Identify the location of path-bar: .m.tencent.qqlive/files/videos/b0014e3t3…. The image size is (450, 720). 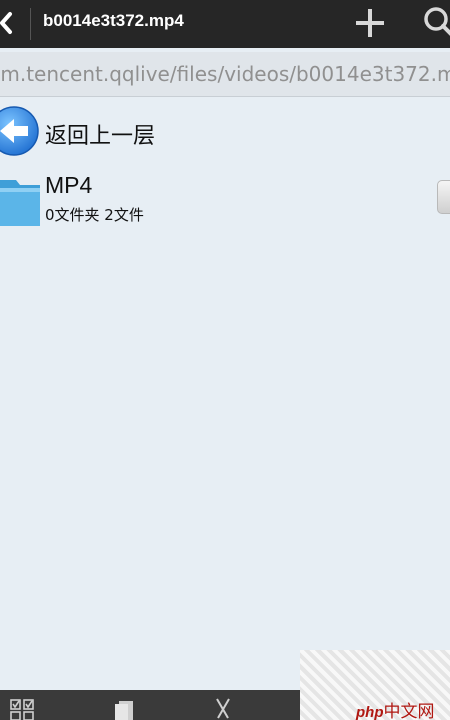
(225, 74).